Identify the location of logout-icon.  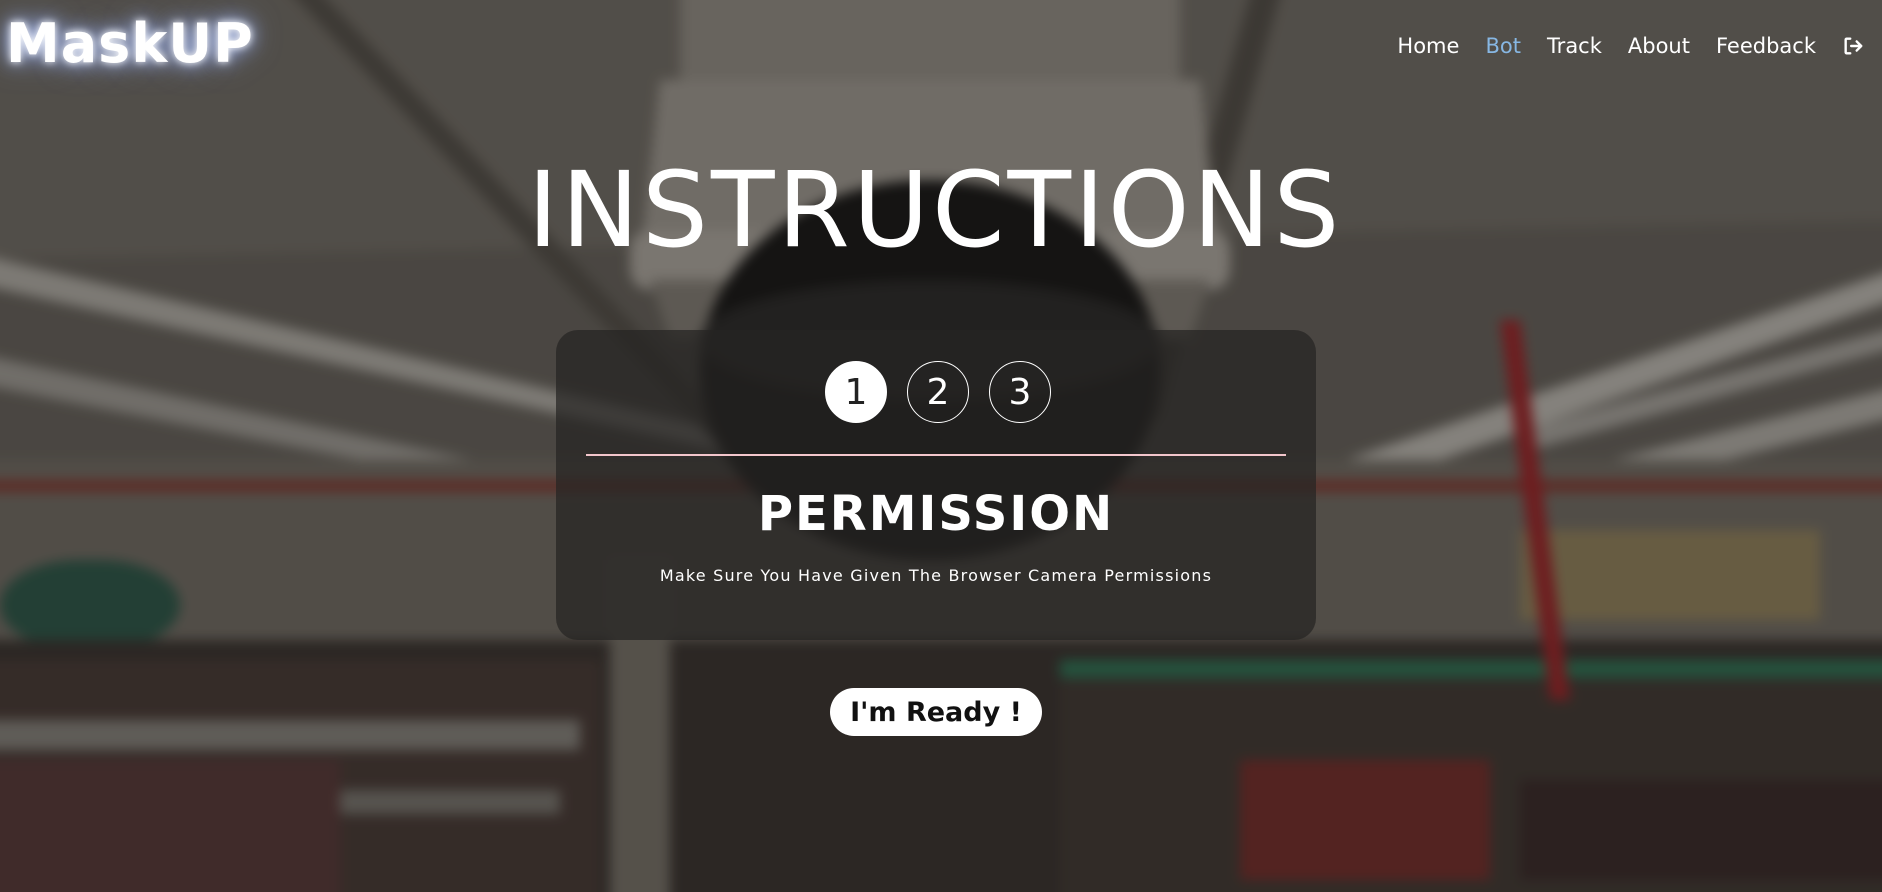
(1853, 46).